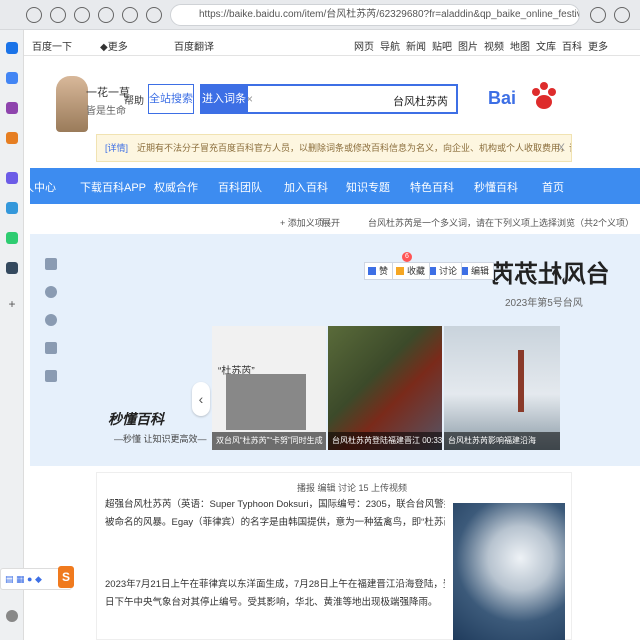 The image size is (640, 640). Describe the element at coordinates (468, 45) in the screenshot. I see `bookmark-item: 图片` at that location.